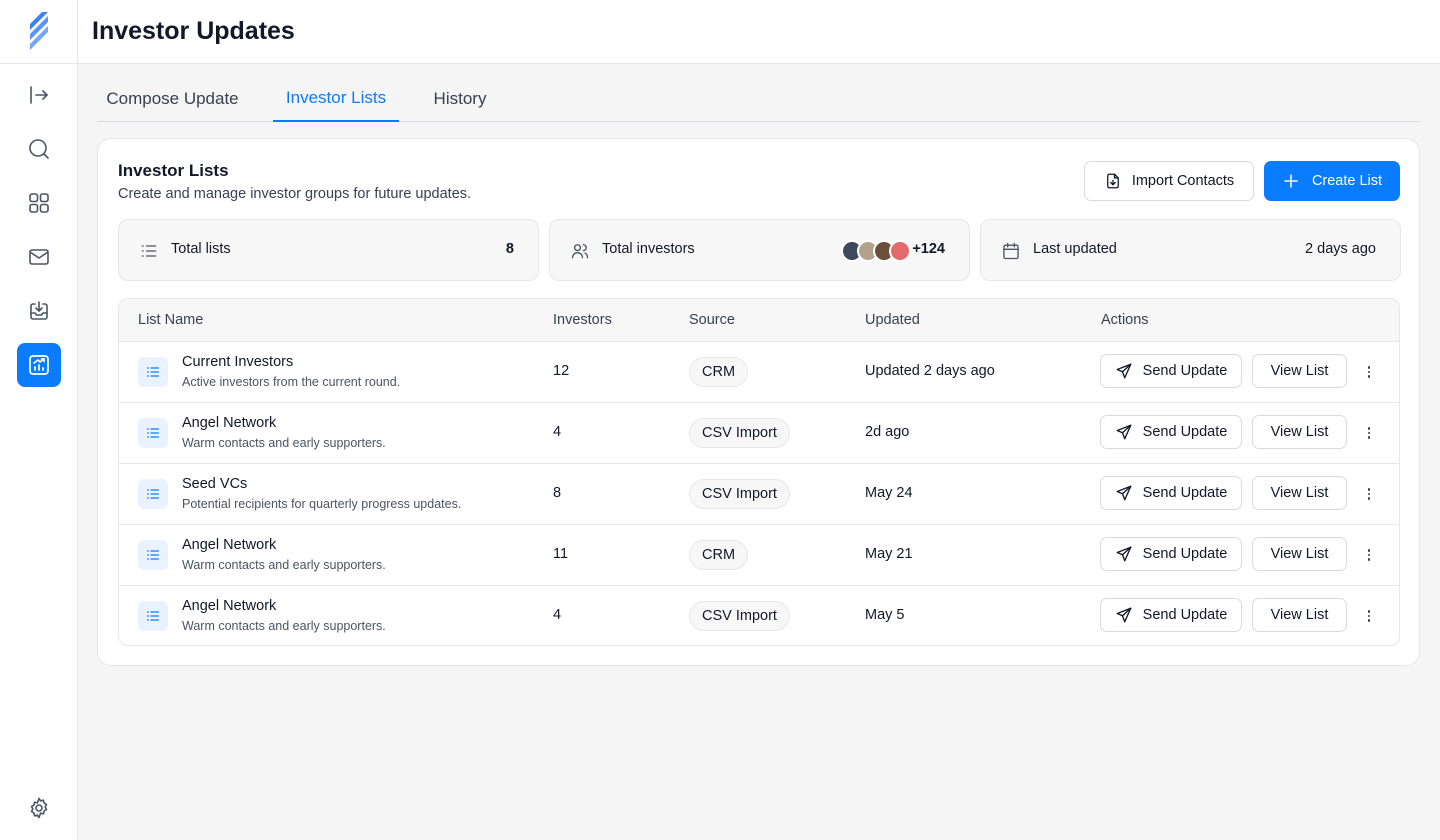 The width and height of the screenshot is (1440, 840). I want to click on column-header: Source, so click(712, 320).